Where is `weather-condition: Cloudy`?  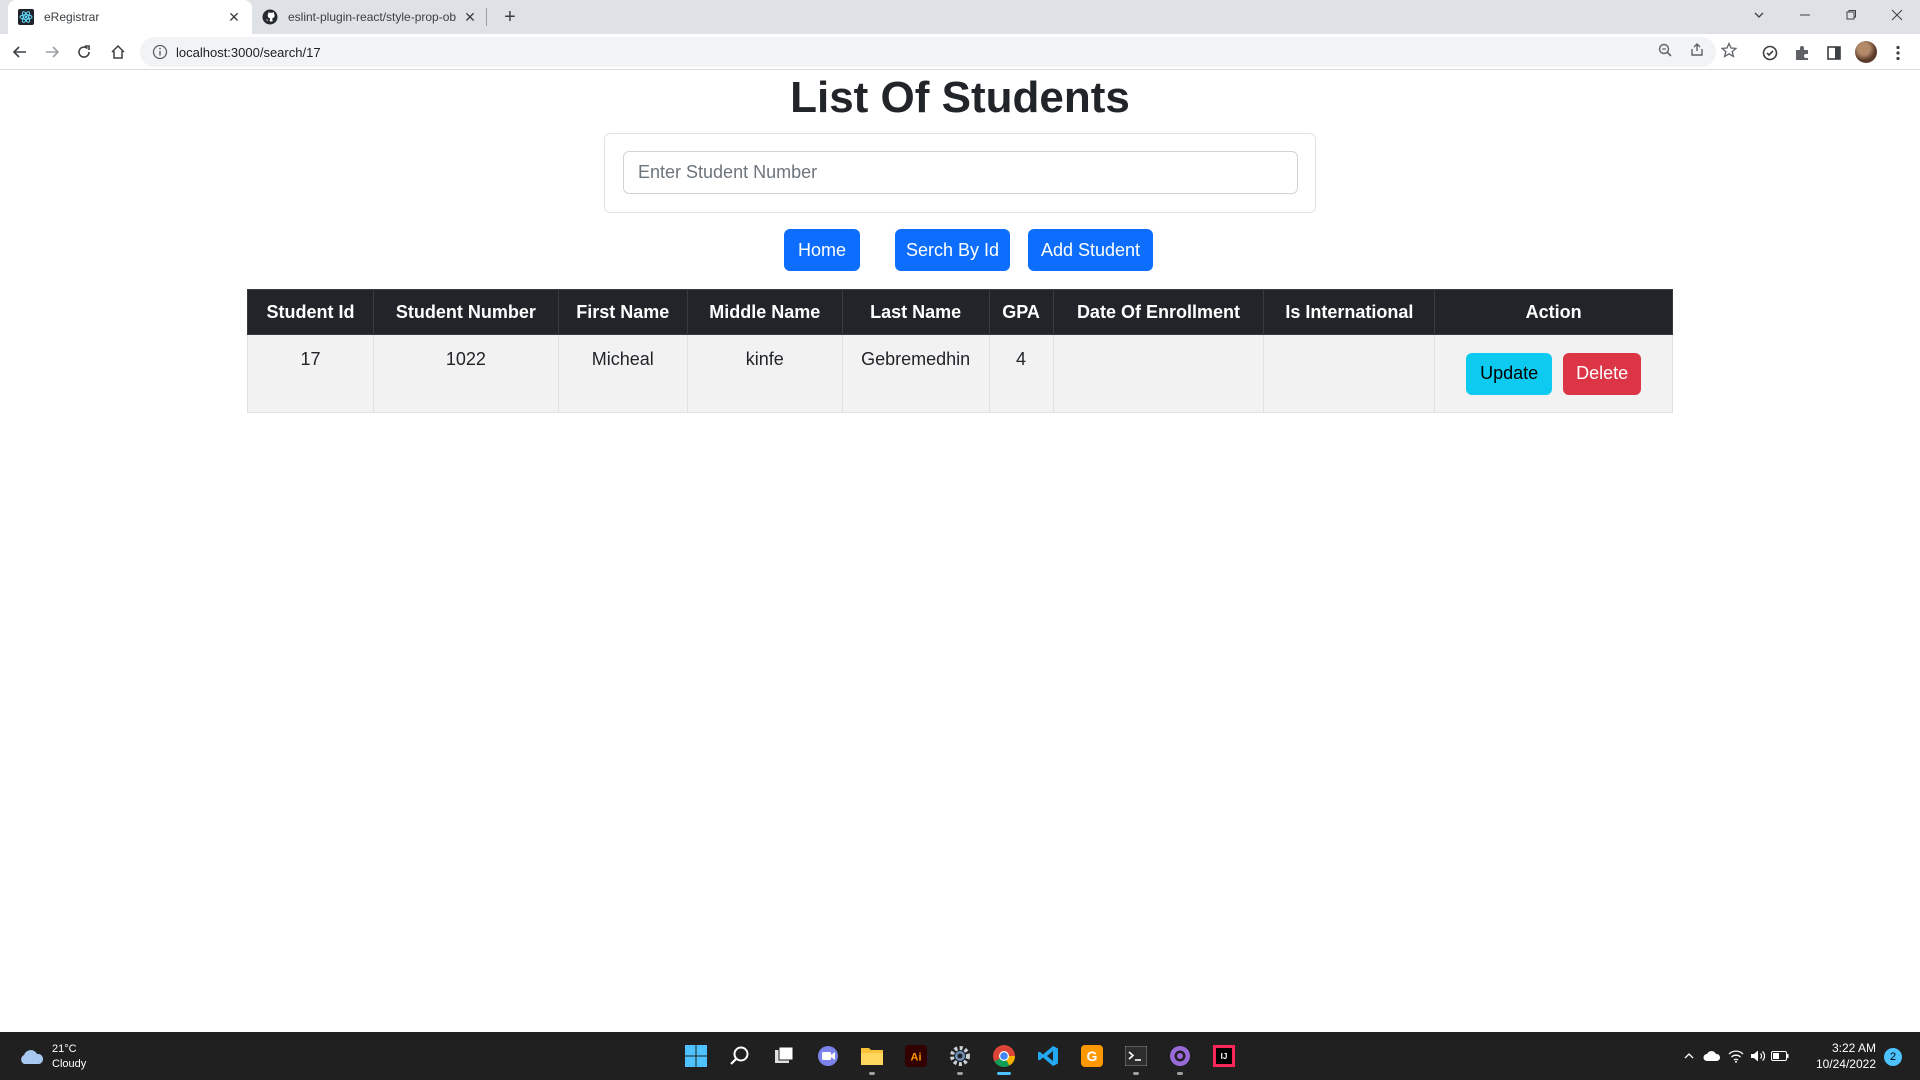 weather-condition: Cloudy is located at coordinates (69, 1064).